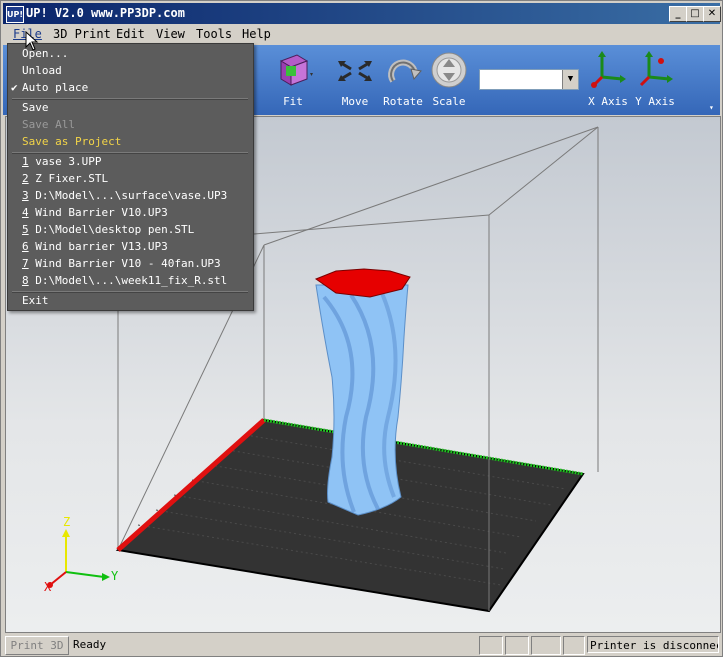  What do you see at coordinates (131, 195) in the screenshot?
I see `recent-file-name: D:\Model\...\surface\vase.UP3` at bounding box center [131, 195].